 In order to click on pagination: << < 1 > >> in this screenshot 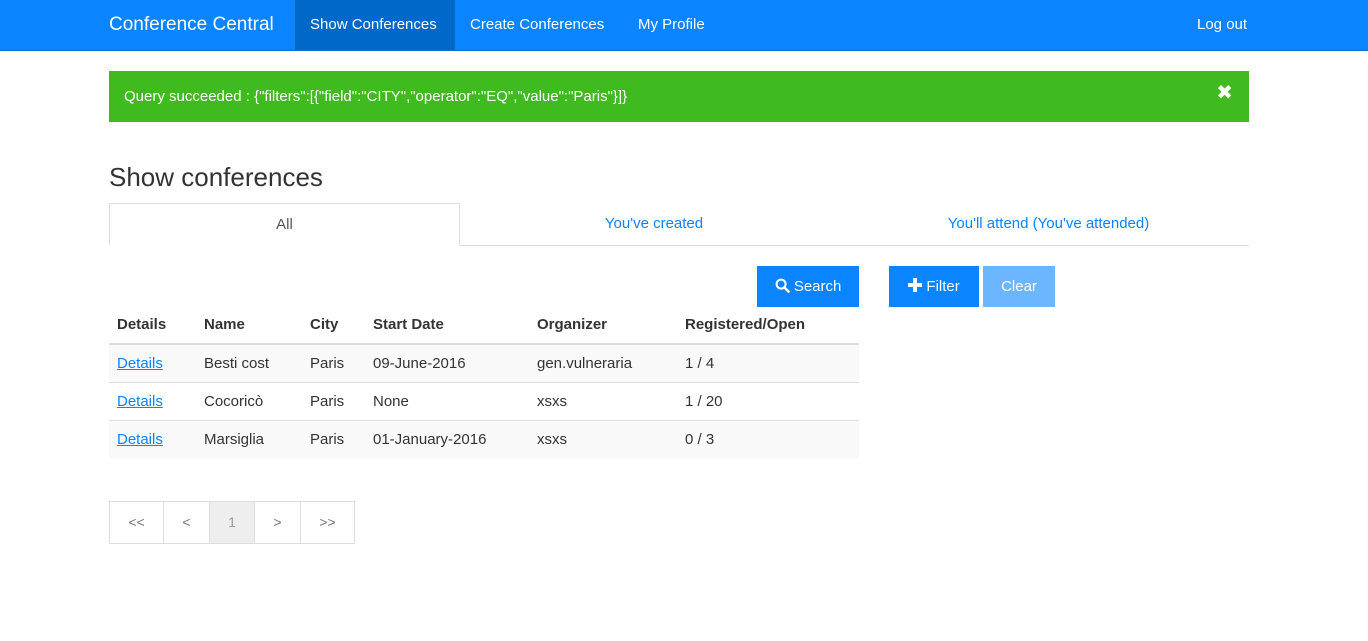, I will do `click(232, 522)`.